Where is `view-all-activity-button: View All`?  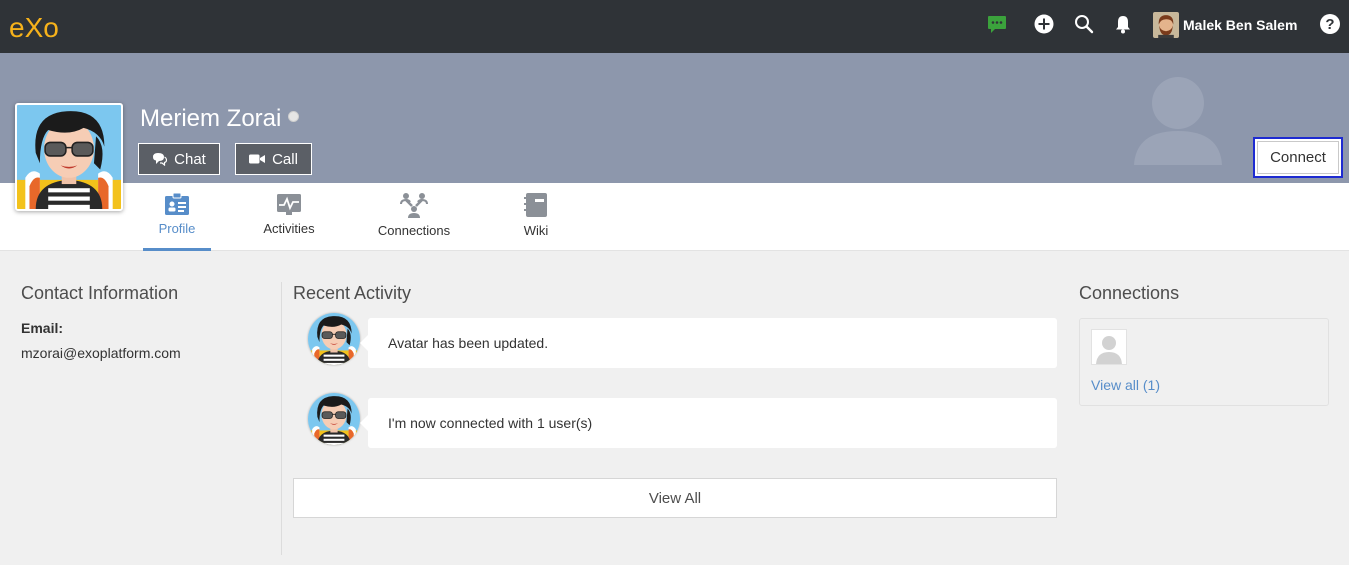 view-all-activity-button: View All is located at coordinates (675, 498).